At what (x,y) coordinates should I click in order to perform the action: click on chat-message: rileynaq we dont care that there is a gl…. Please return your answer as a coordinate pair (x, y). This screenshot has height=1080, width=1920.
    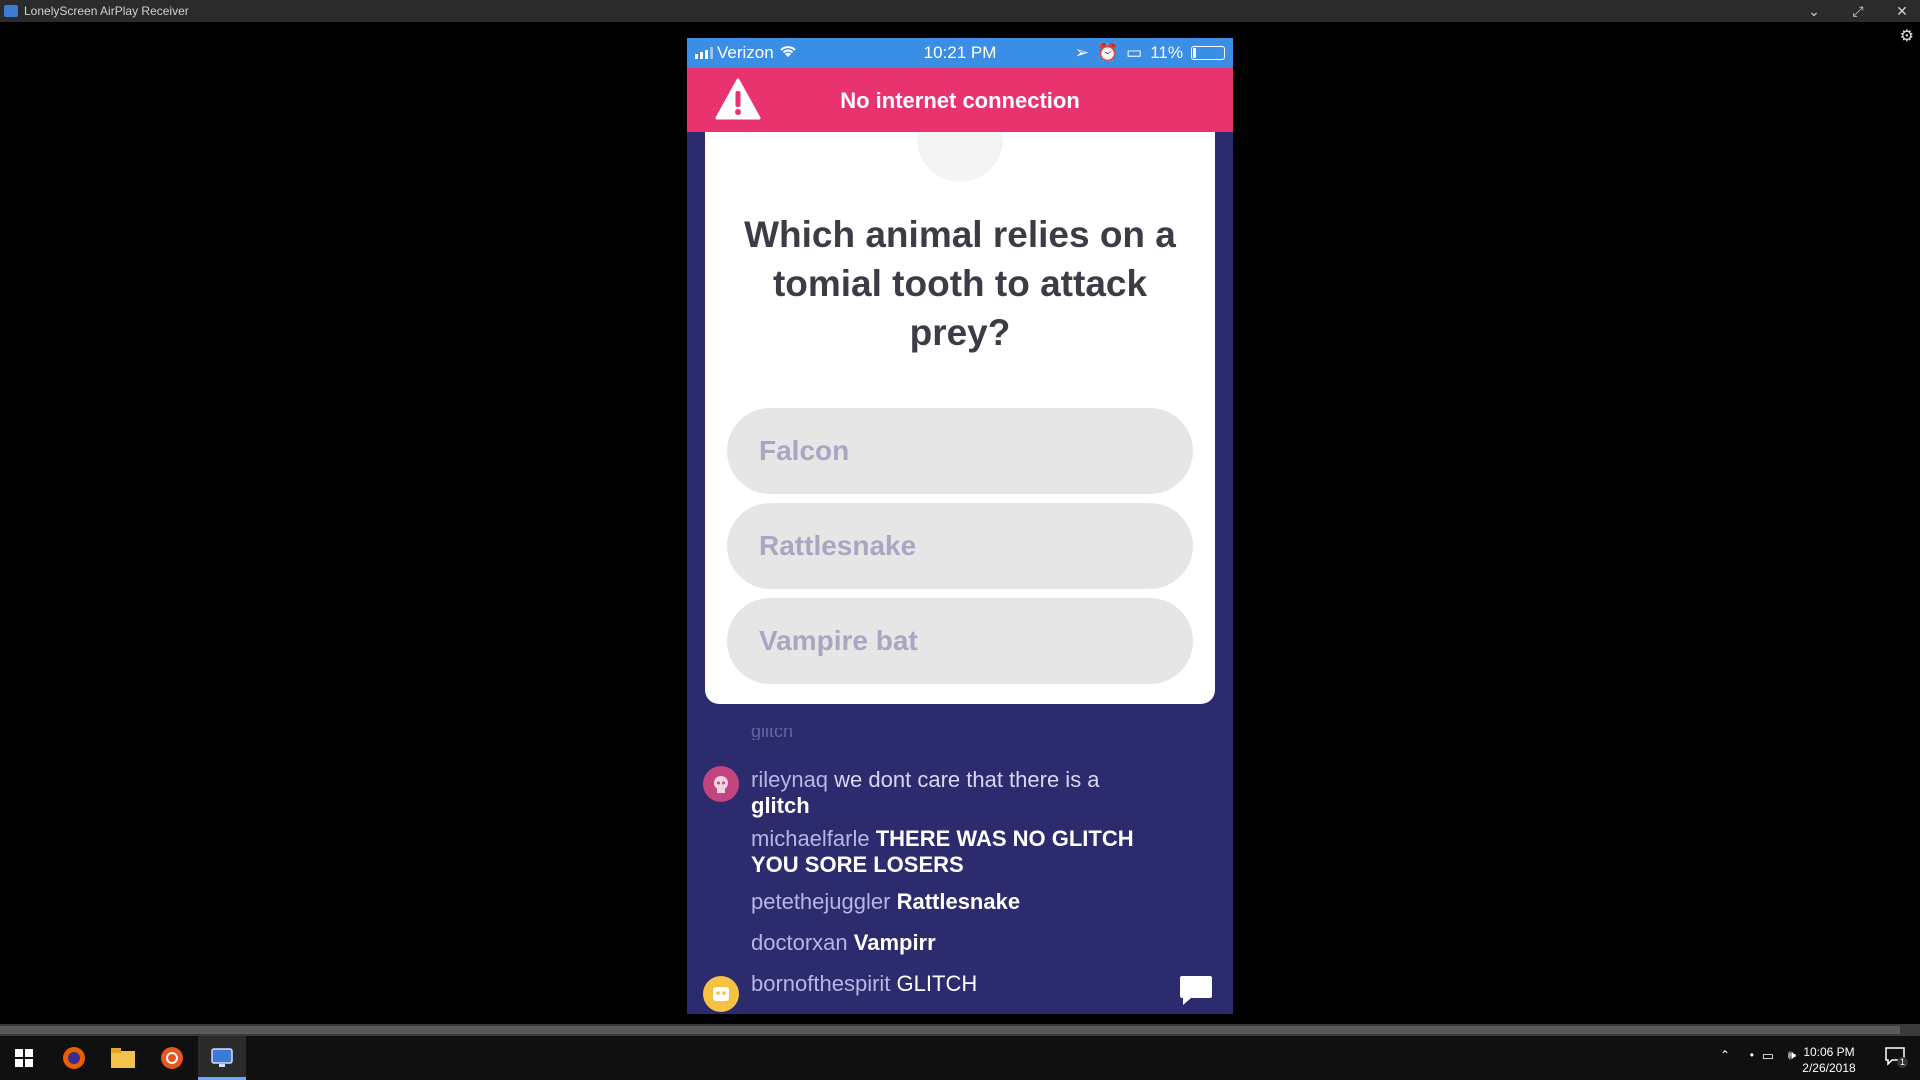
    Looking at the image, I should click on (961, 793).